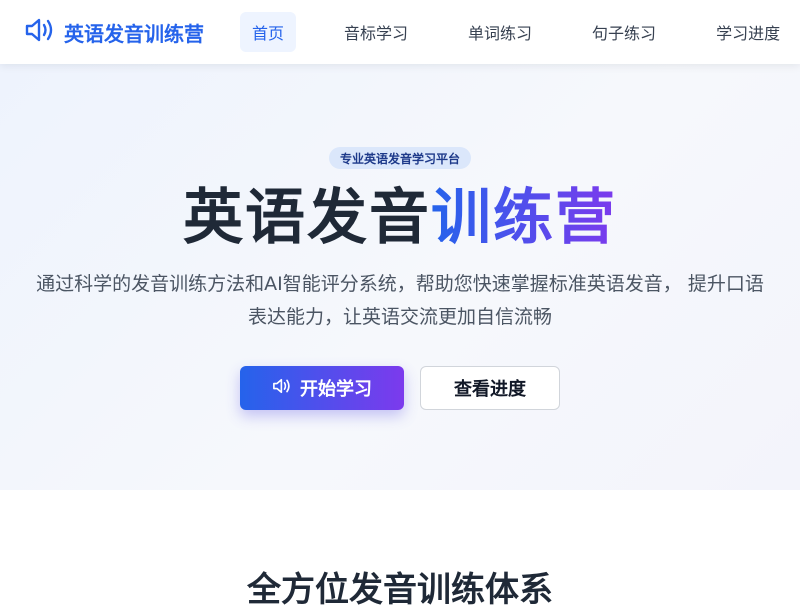 The width and height of the screenshot is (800, 614). I want to click on main-nav: 首页 音标学习 单词练习 句子练习 学习进度, so click(516, 32).